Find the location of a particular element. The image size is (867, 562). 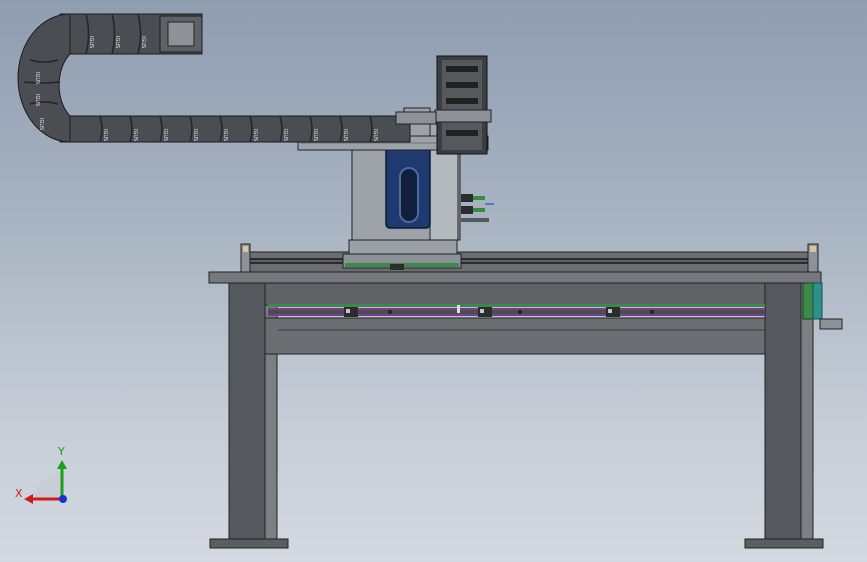

beam-lower is located at coordinates (515, 336).